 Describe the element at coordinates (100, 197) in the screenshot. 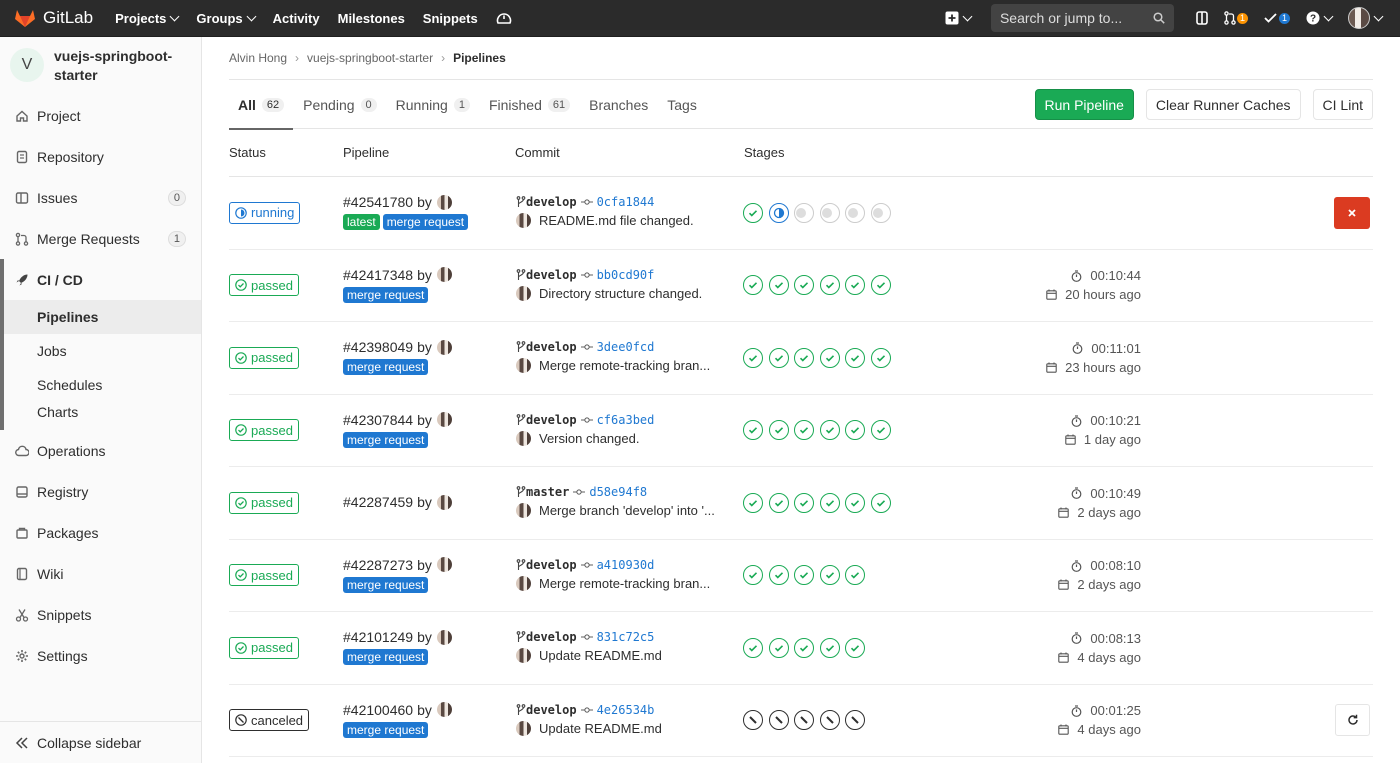

I see `sidebar-item-issues: Issues 0` at that location.